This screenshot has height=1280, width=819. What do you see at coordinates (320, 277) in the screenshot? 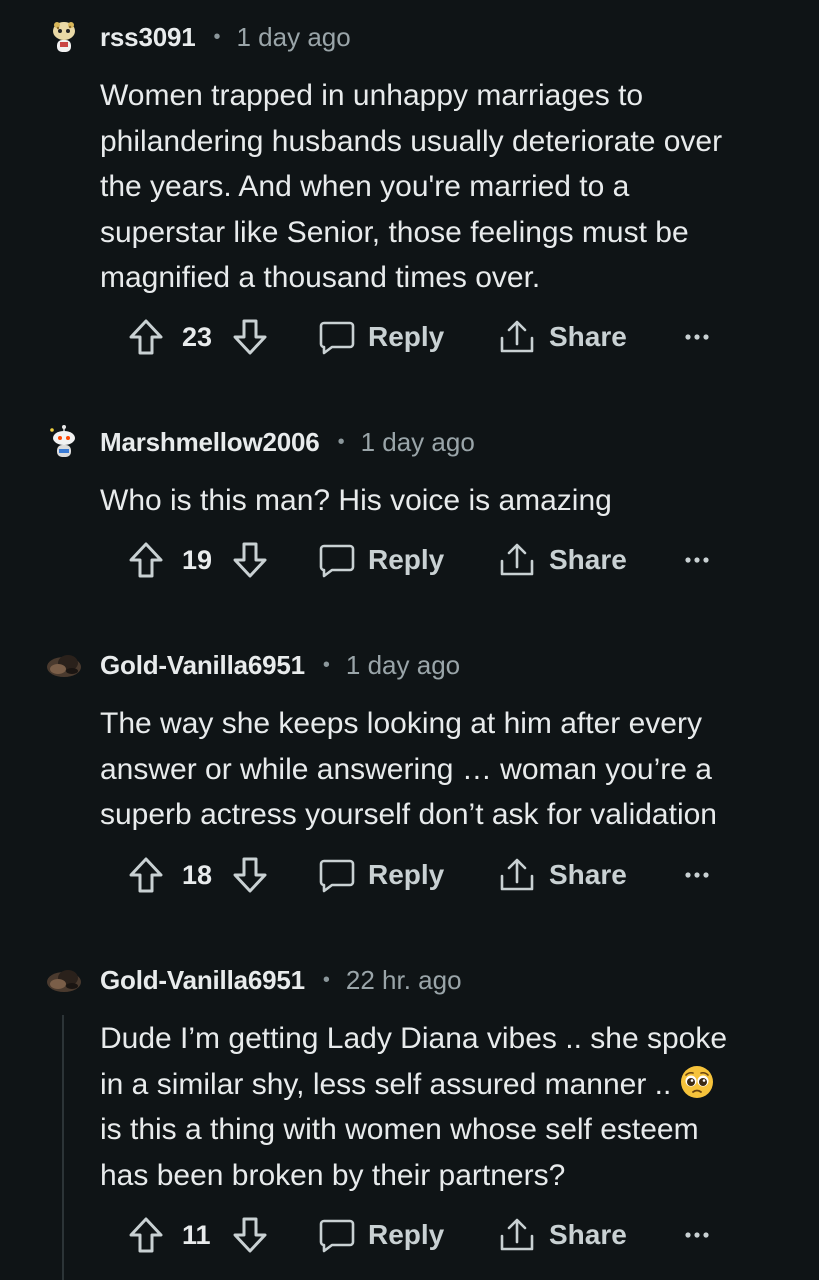
I see `comment-line: magnified a thousand times over.` at bounding box center [320, 277].